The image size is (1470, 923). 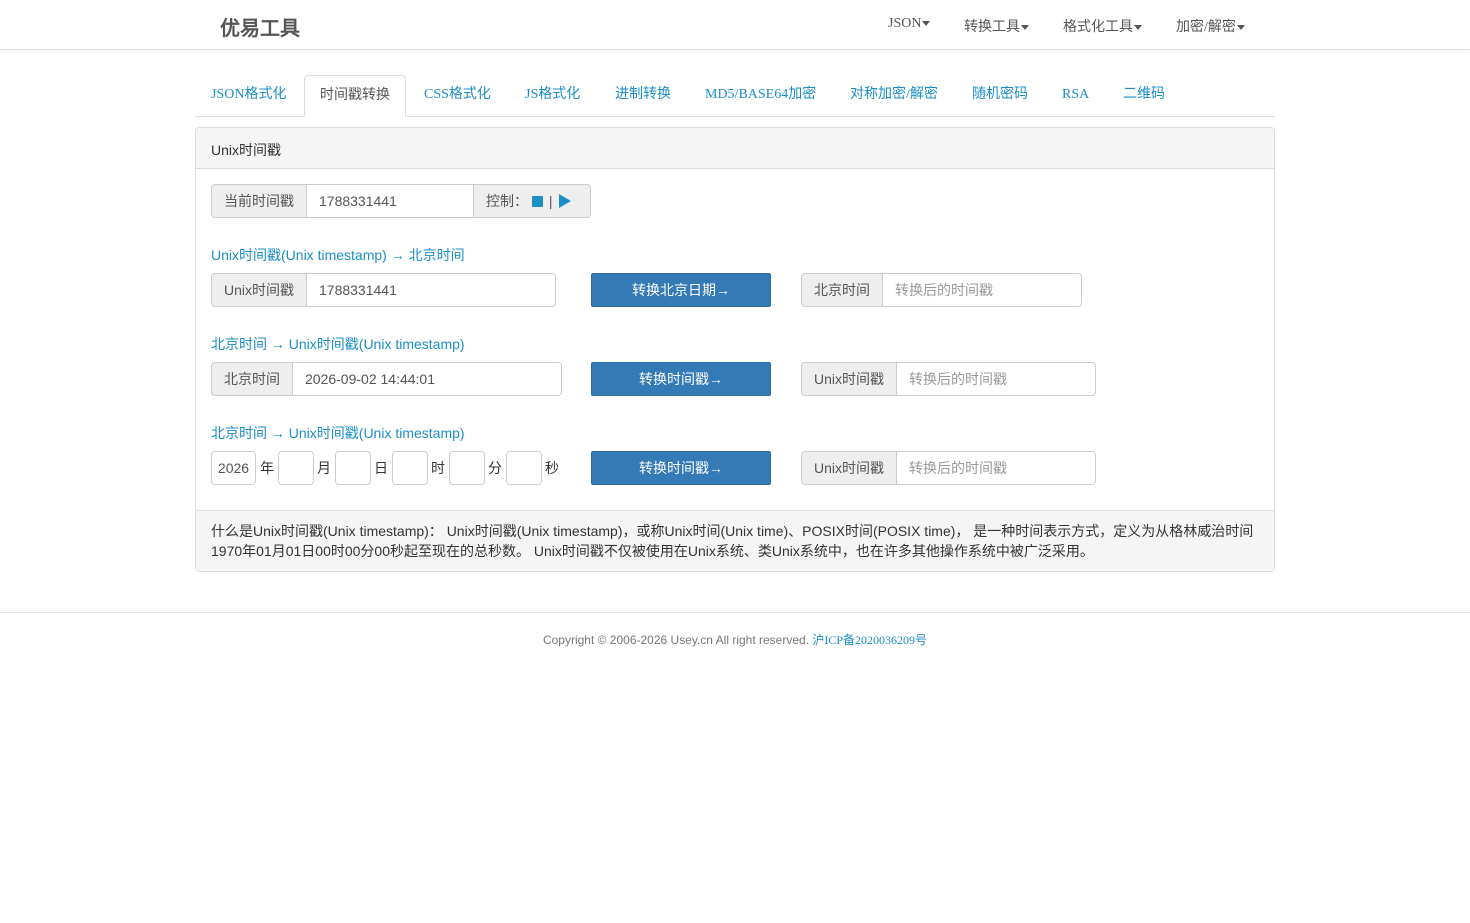 What do you see at coordinates (1000, 96) in the screenshot?
I see `tab-random-password: 随机密码` at bounding box center [1000, 96].